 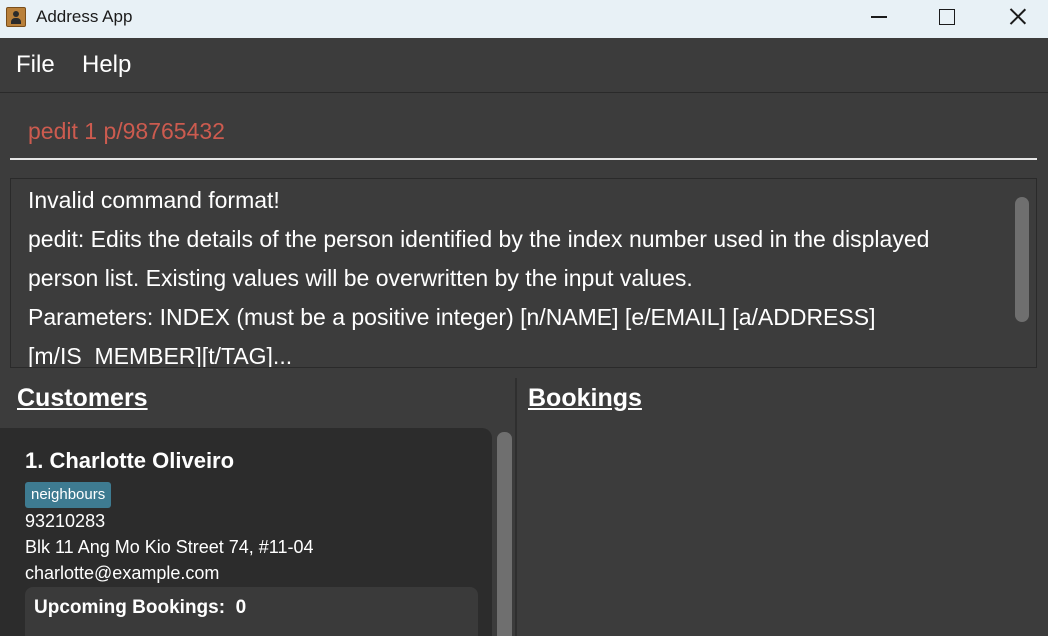 I want to click on command-input: pedit 1 p/98765432, so click(x=523, y=132).